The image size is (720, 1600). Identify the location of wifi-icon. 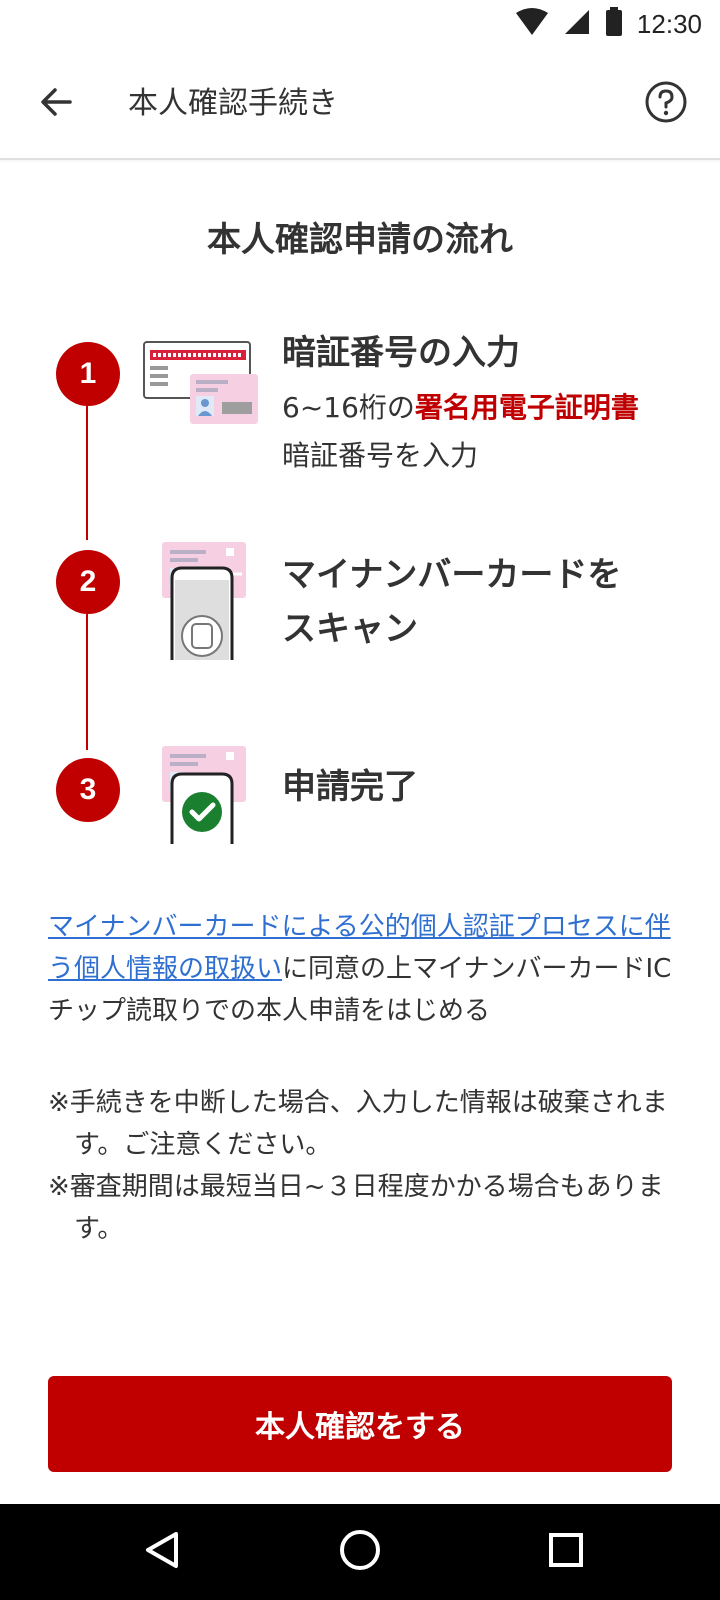
(532, 24).